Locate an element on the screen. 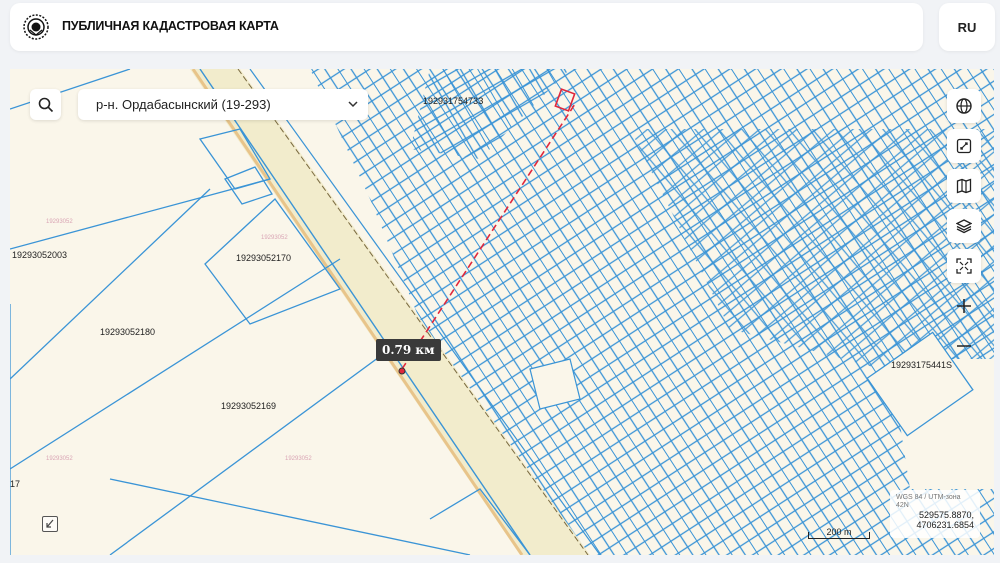 The image size is (1000, 563). fullscreen-button is located at coordinates (964, 146).